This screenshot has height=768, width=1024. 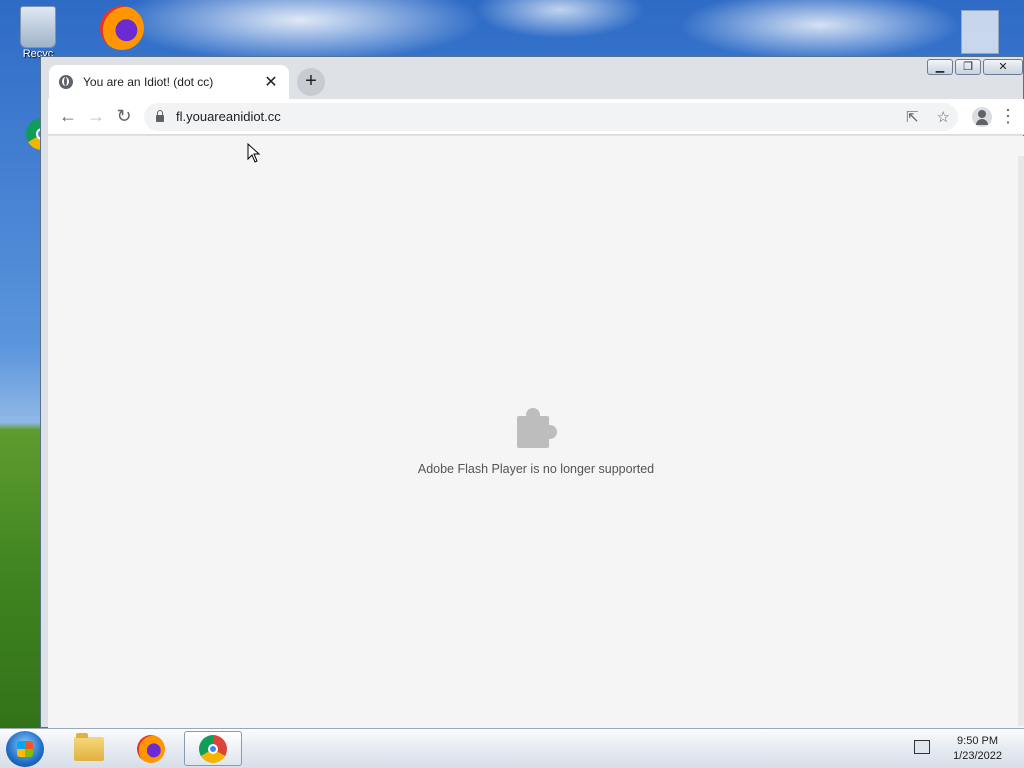 I want to click on document-icon, so click(x=980, y=32).